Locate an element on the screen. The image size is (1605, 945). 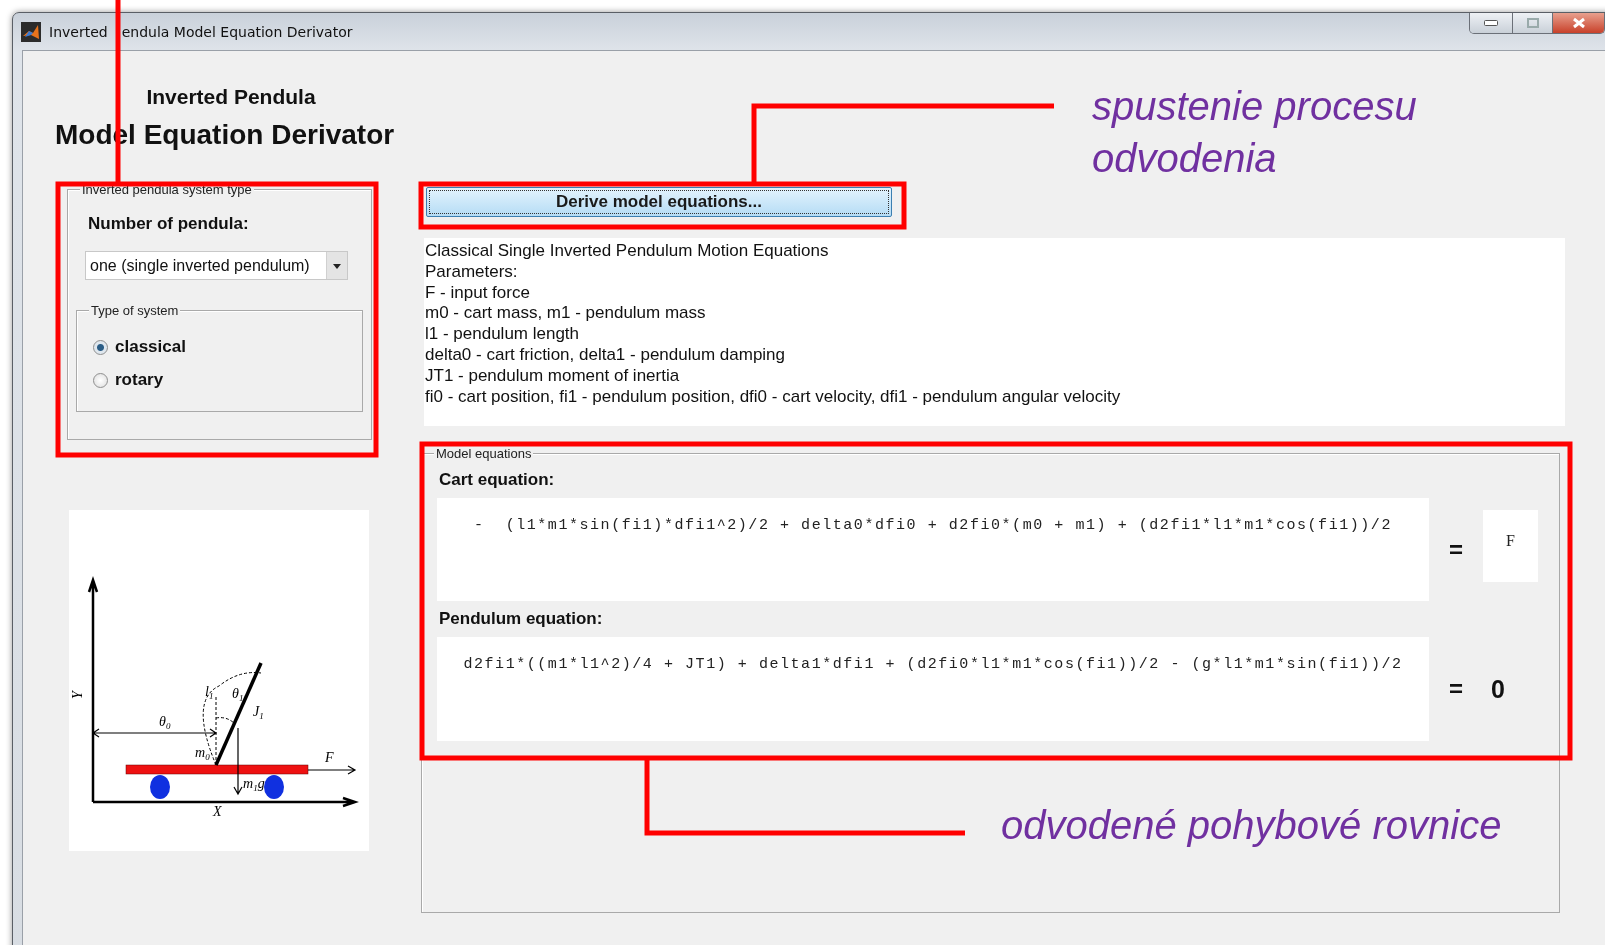
minimize-button is located at coordinates (1491, 23).